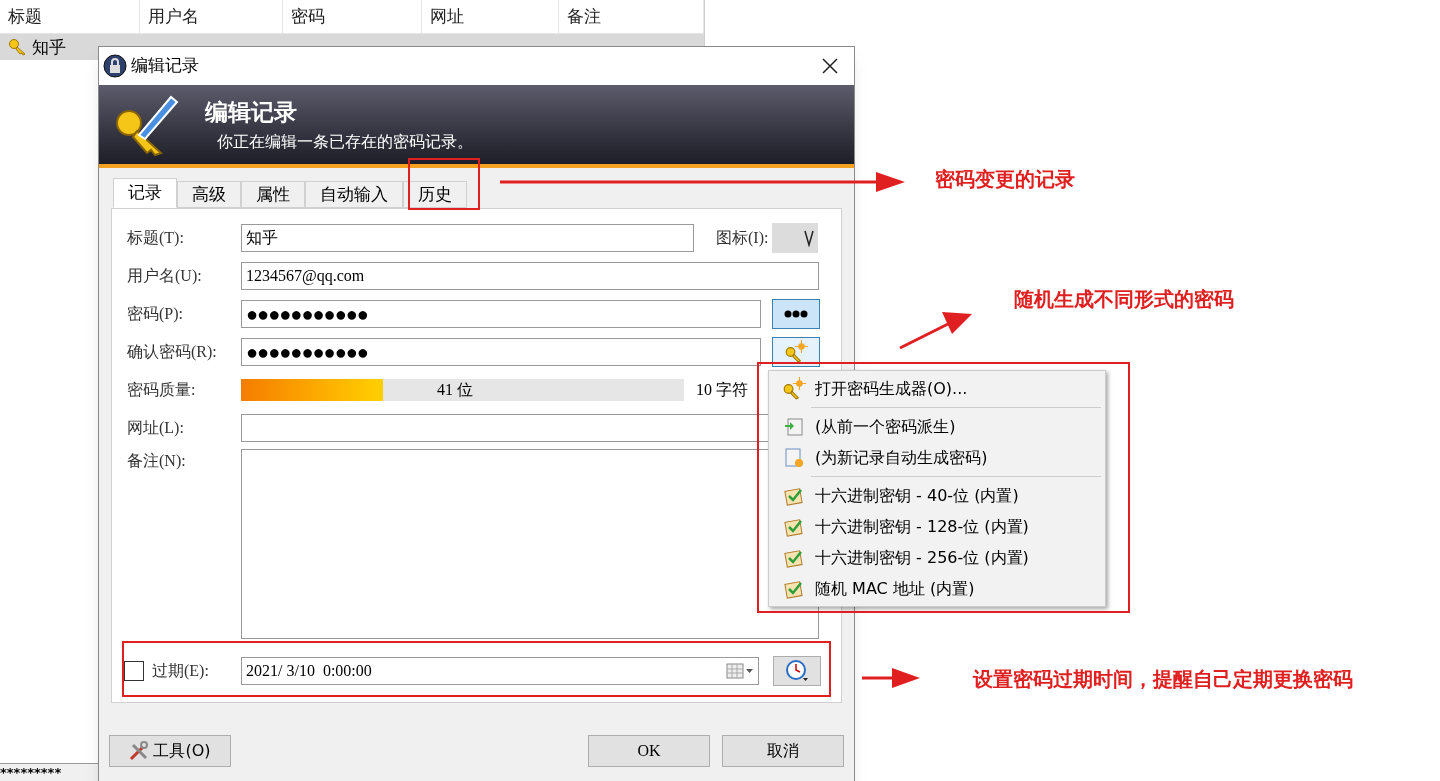  Describe the element at coordinates (181, 671) in the screenshot. I see `field-label: 过期(E):` at that location.